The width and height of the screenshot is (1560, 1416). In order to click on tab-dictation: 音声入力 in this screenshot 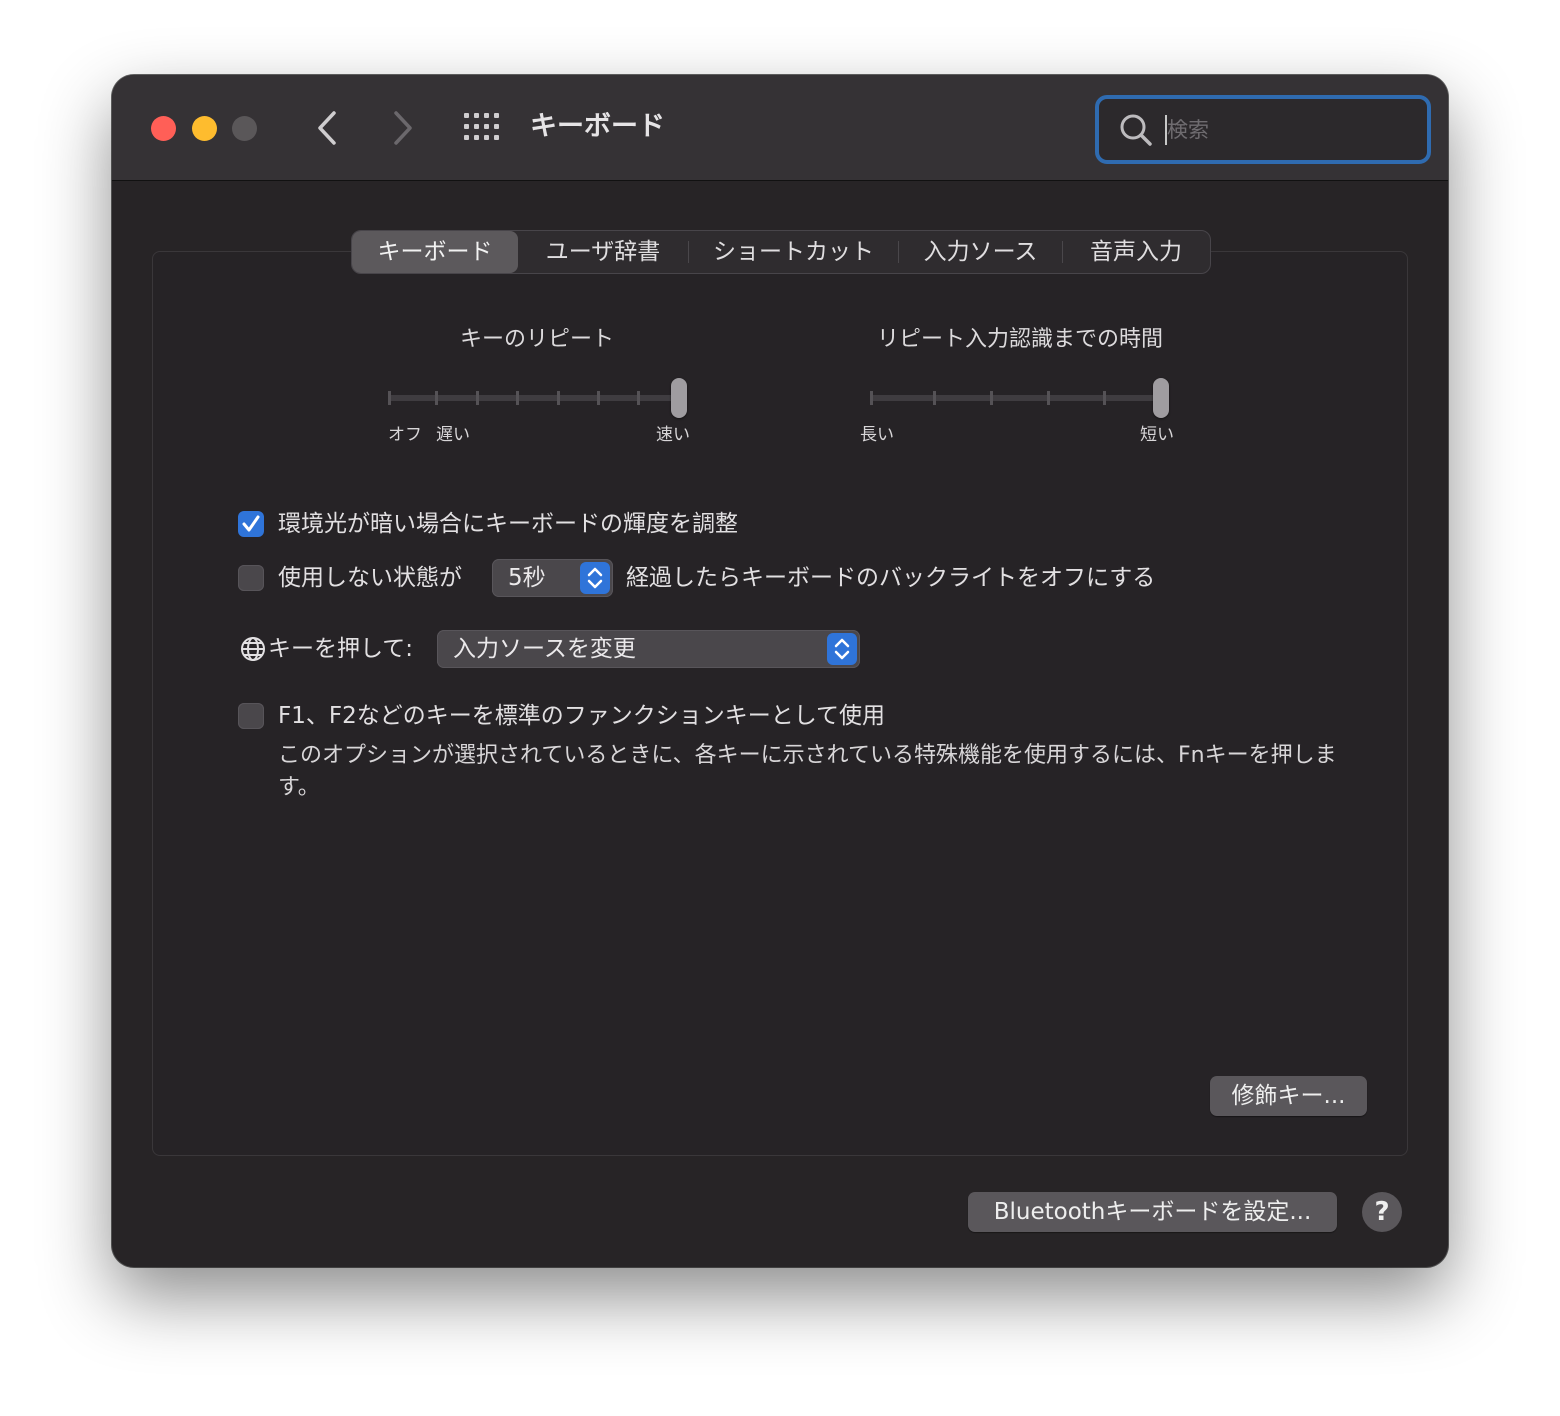, I will do `click(1136, 252)`.